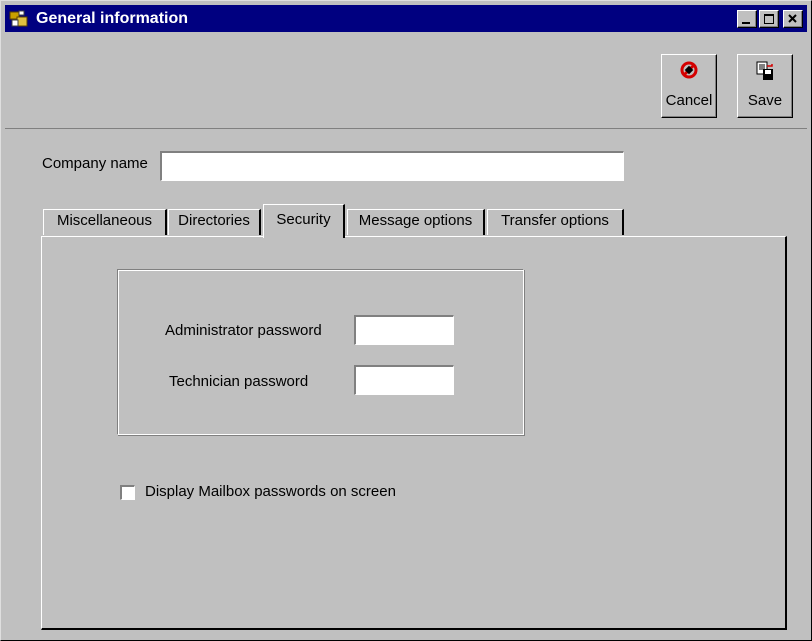 Image resolution: width=812 pixels, height=641 pixels. What do you see at coordinates (127, 492) in the screenshot?
I see `display-passwords-checkbox` at bounding box center [127, 492].